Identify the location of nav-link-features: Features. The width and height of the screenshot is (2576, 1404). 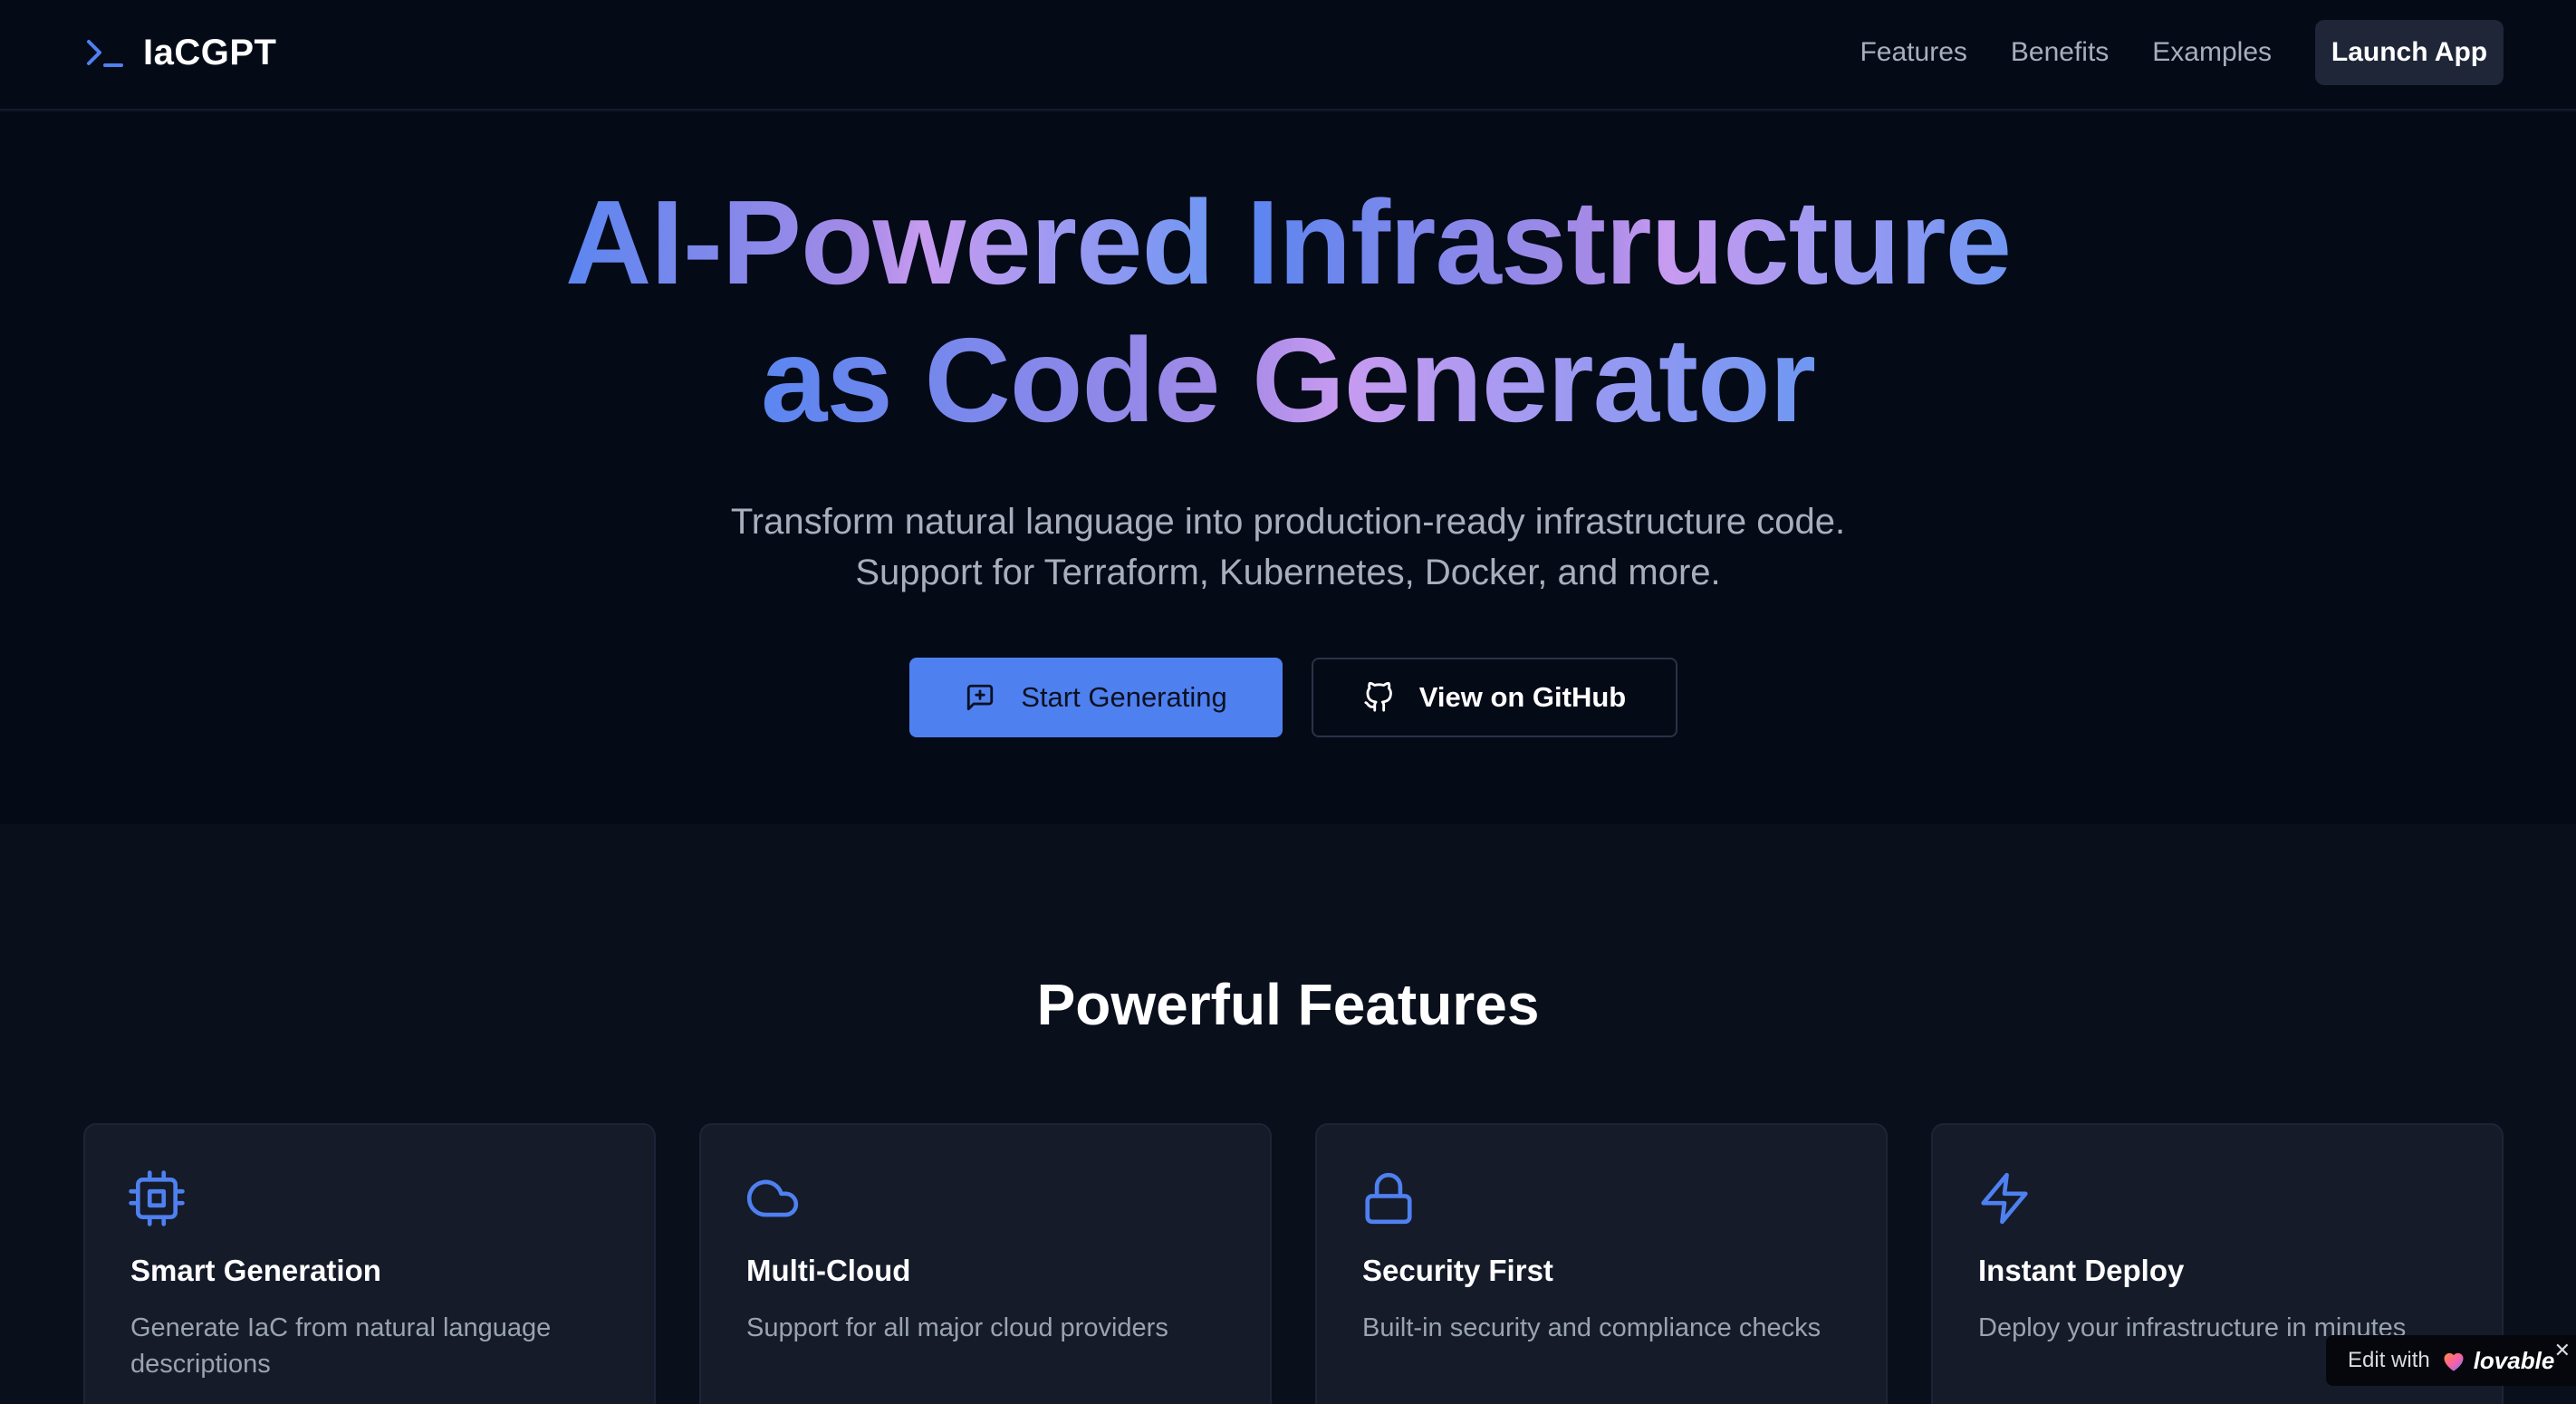
(1913, 52).